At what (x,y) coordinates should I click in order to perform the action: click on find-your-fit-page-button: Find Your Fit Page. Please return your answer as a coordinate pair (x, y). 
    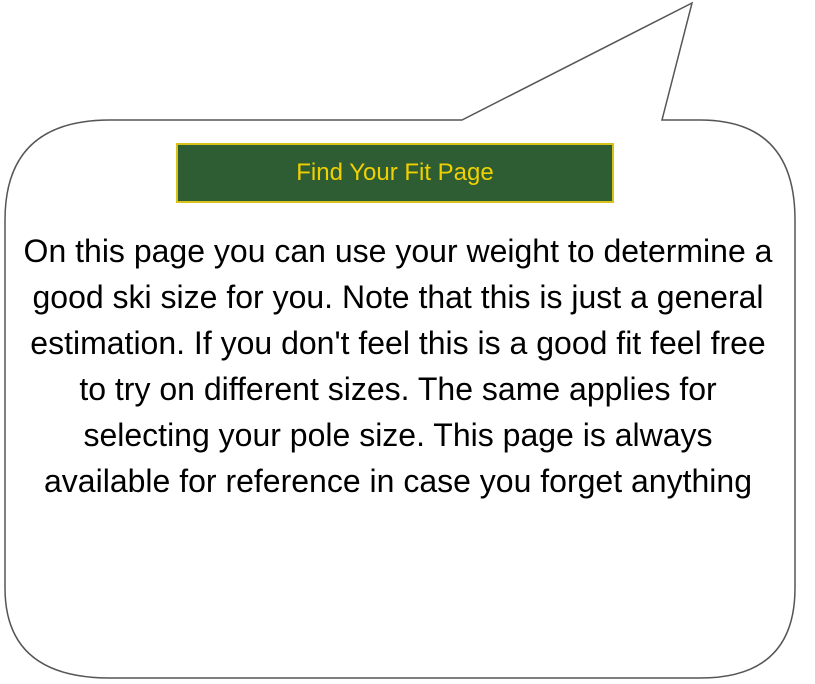
    Looking at the image, I should click on (395, 173).